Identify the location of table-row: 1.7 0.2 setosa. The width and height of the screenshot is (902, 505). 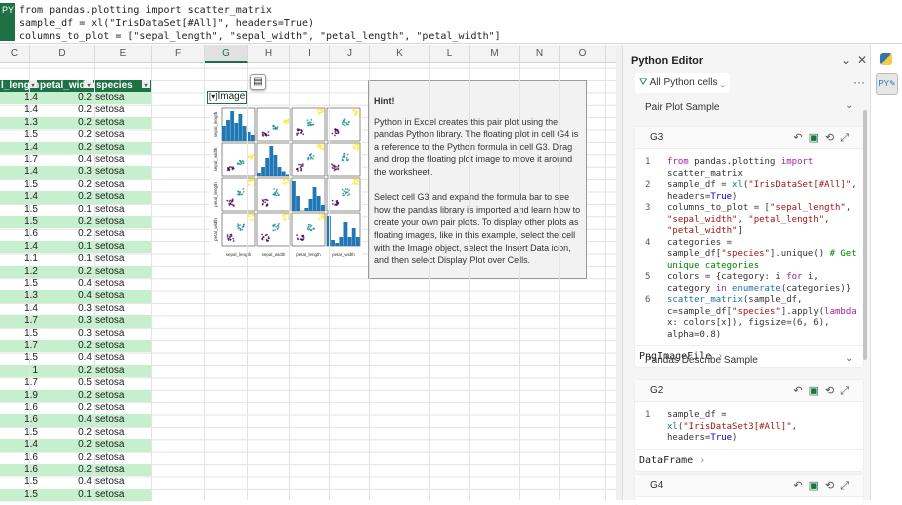
(76, 346).